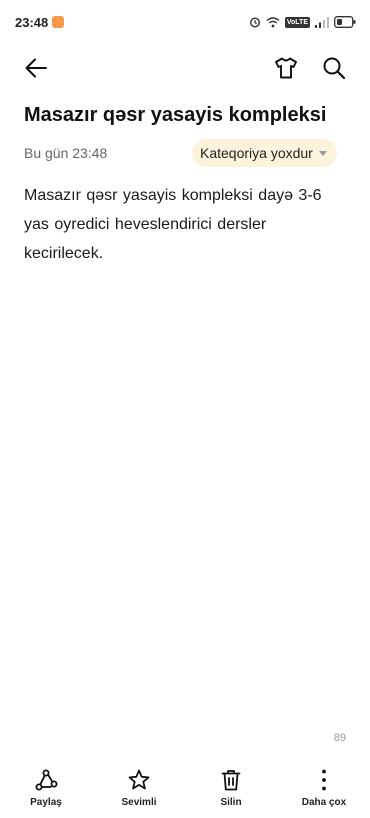 This screenshot has height=818, width=370. Describe the element at coordinates (139, 779) in the screenshot. I see `star-icon` at that location.